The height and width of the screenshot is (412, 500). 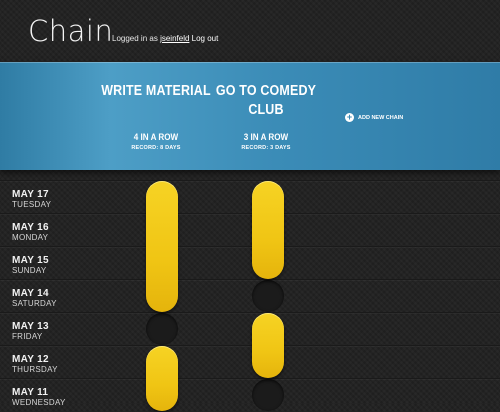 What do you see at coordinates (250, 362) in the screenshot?
I see `day-row: MAY 12 THURSDAY` at bounding box center [250, 362].